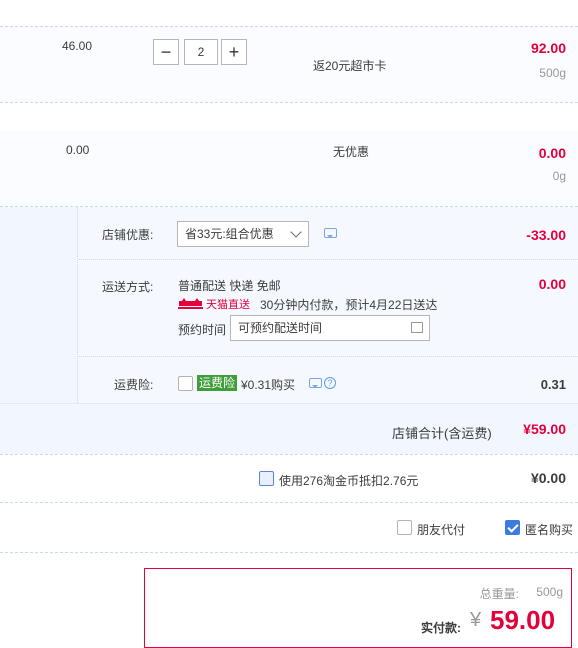  I want to click on increment-button: +, so click(234, 52).